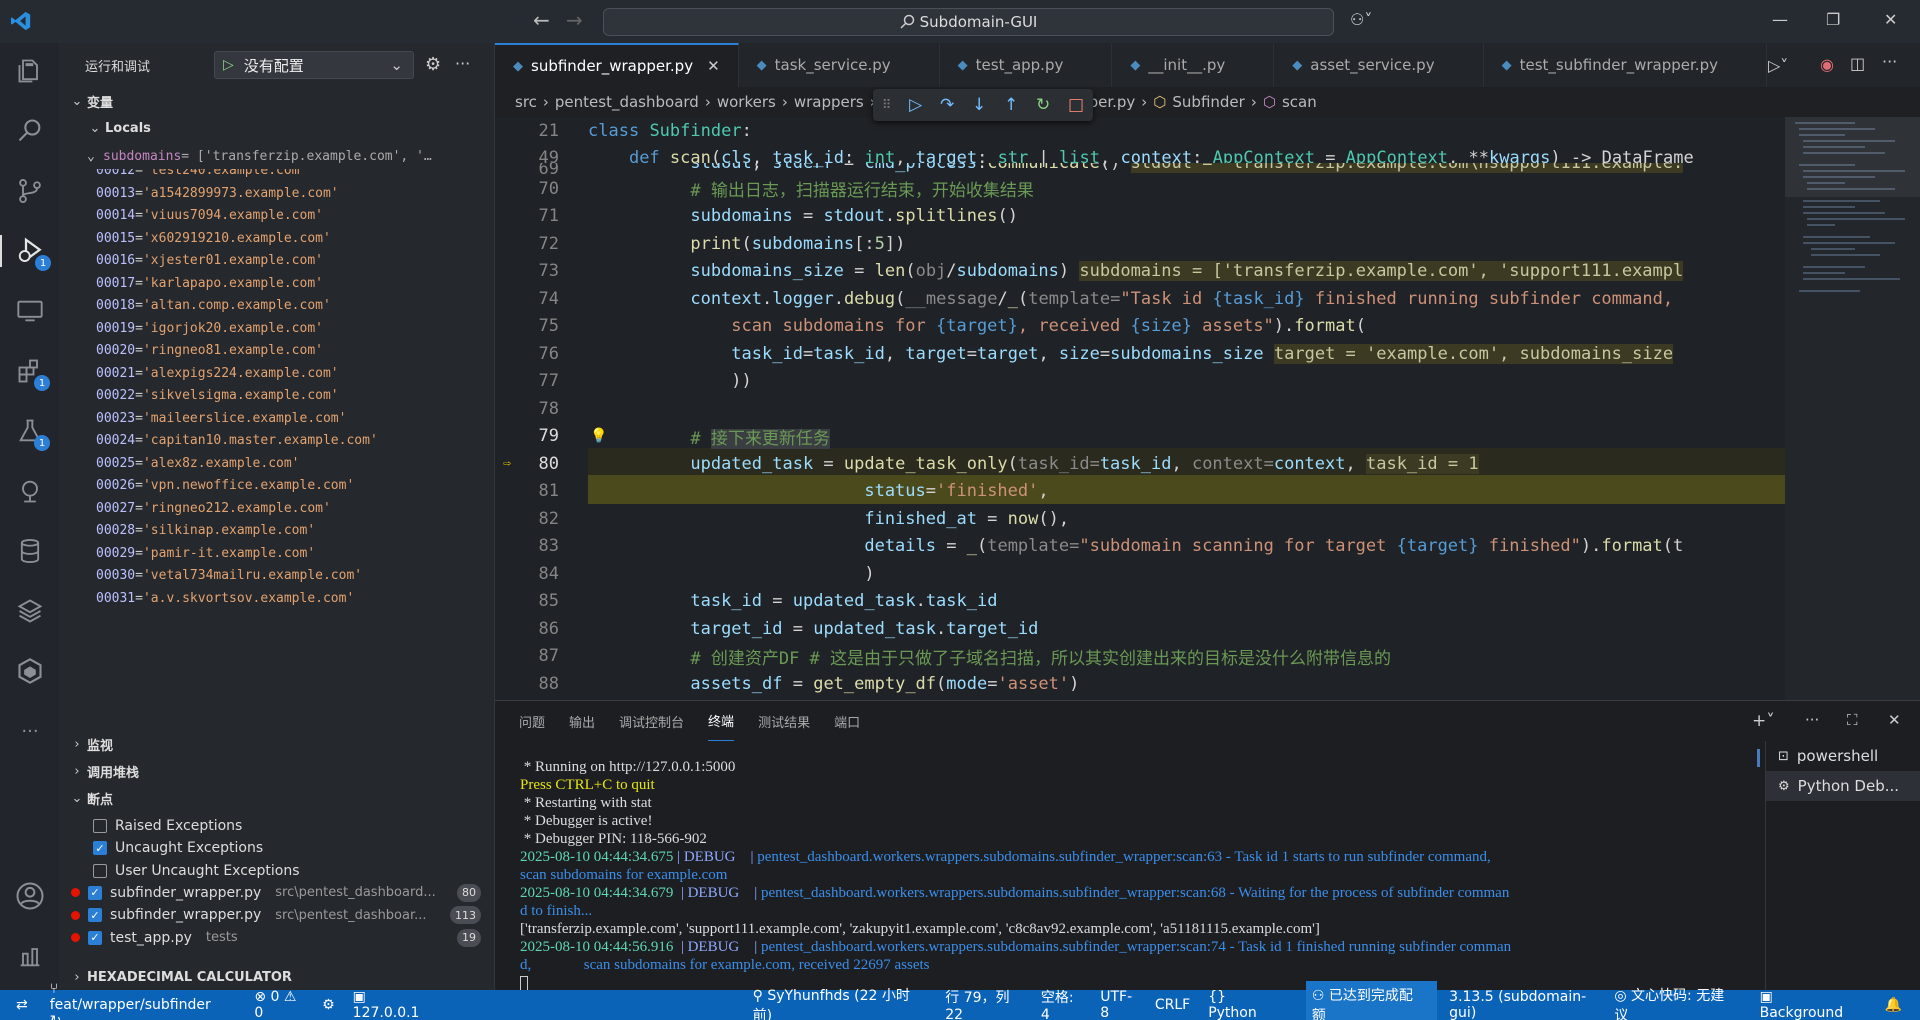 Image resolution: width=1920 pixels, height=1020 pixels. What do you see at coordinates (1625, 65) in the screenshot?
I see `tab-test-subfinder-wrapper-py: ◆ test_subfinder_wrapper.py` at bounding box center [1625, 65].